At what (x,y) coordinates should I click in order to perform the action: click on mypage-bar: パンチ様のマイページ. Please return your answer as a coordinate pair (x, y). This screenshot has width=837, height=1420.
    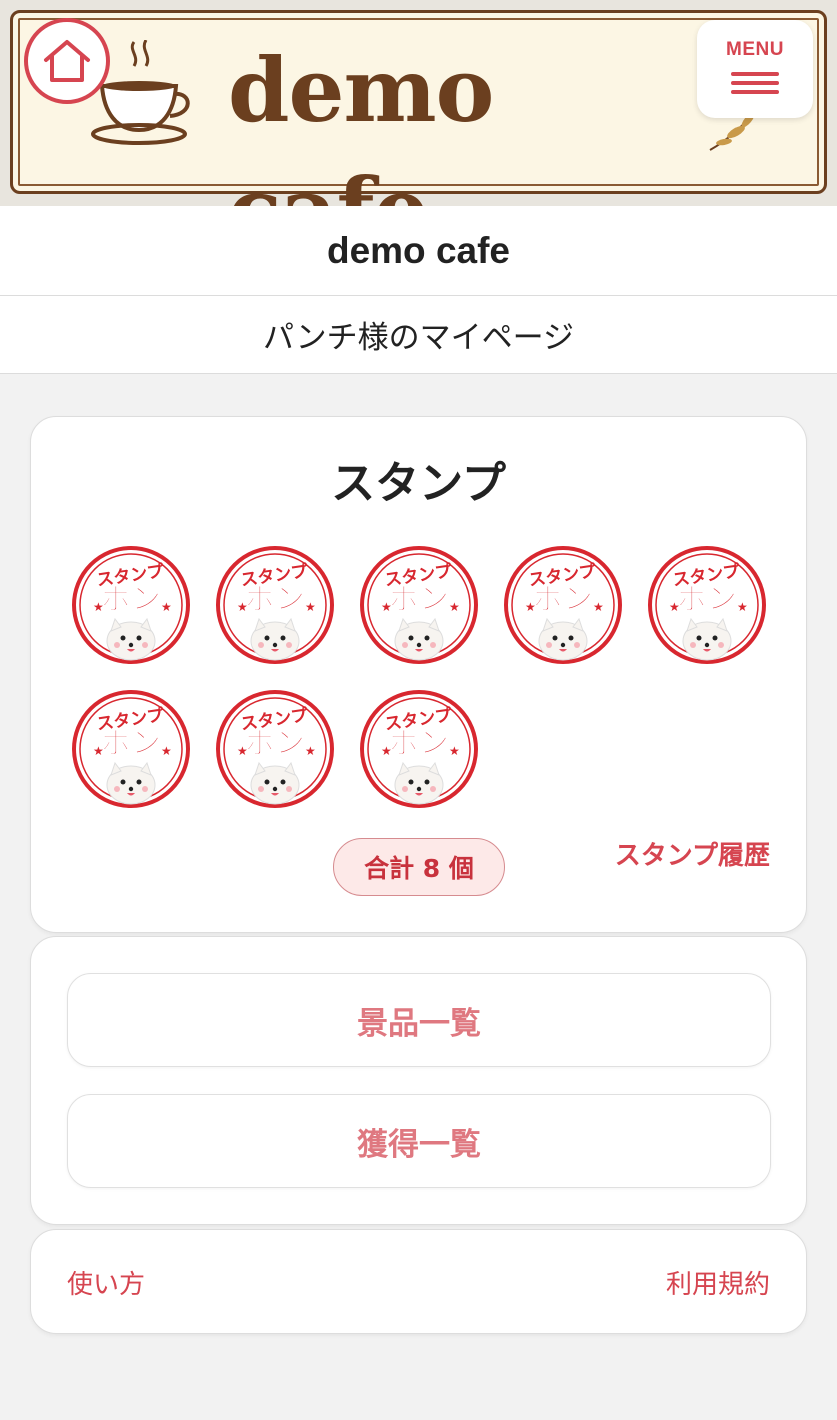
    Looking at the image, I should click on (418, 335).